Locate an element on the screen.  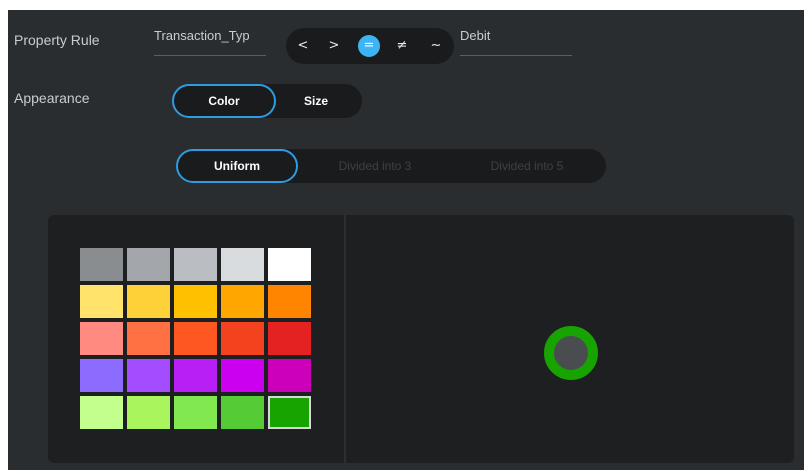
operator-equals-button: = is located at coordinates (369, 46).